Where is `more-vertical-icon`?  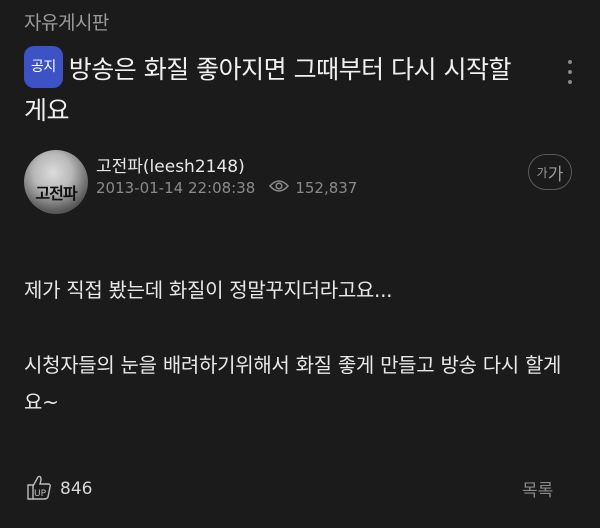 more-vertical-icon is located at coordinates (570, 72).